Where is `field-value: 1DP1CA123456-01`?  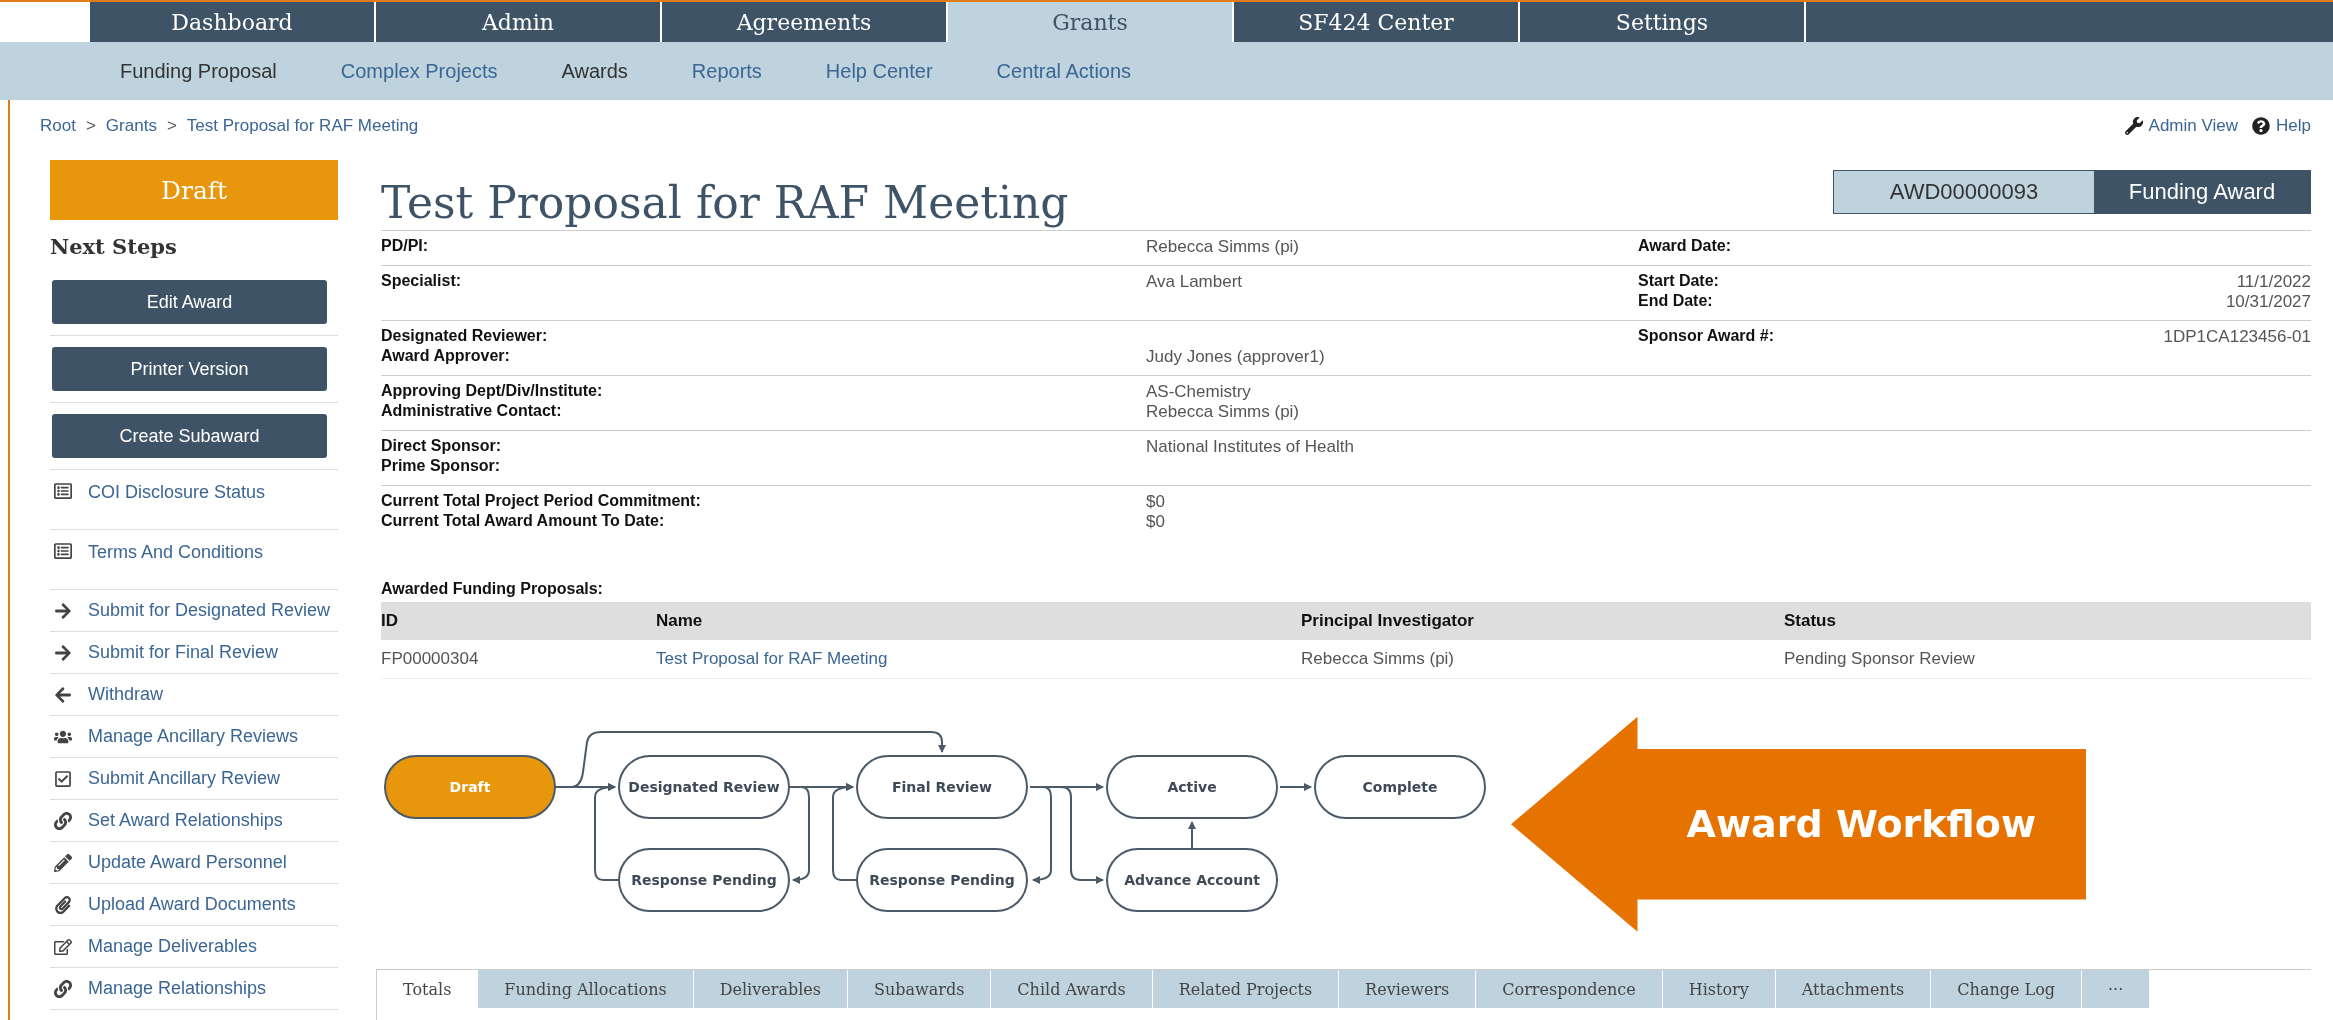 field-value: 1DP1CA123456-01 is located at coordinates (2237, 337).